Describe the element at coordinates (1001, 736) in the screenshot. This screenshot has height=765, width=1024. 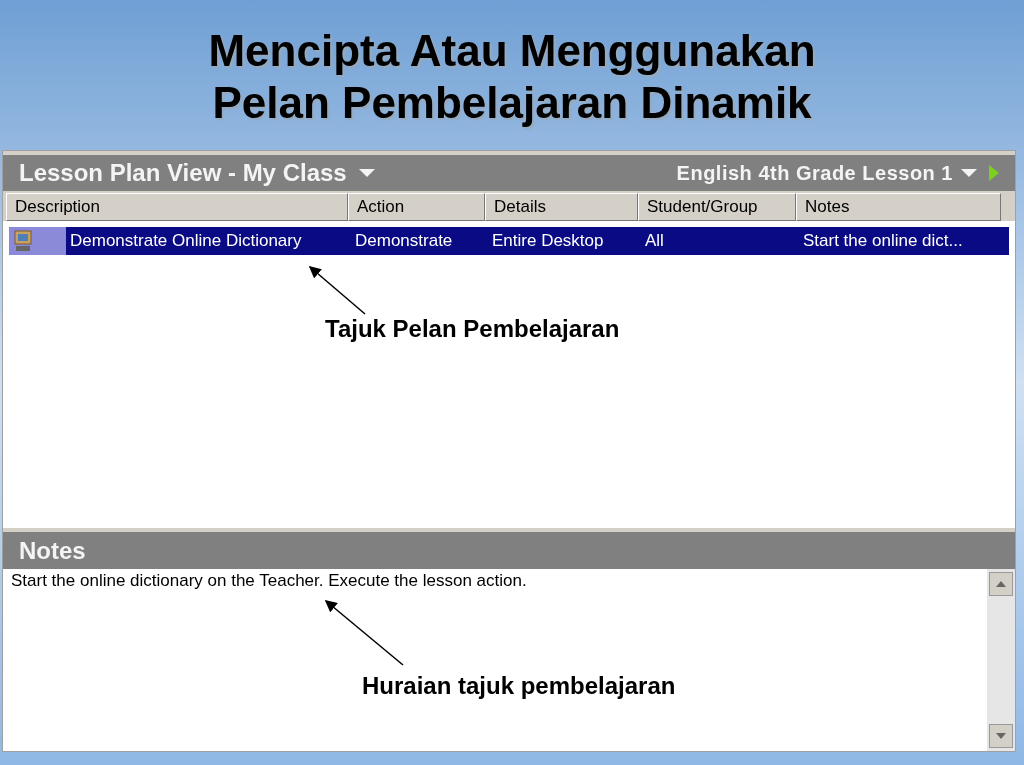
I see `scroll-down-icon` at that location.